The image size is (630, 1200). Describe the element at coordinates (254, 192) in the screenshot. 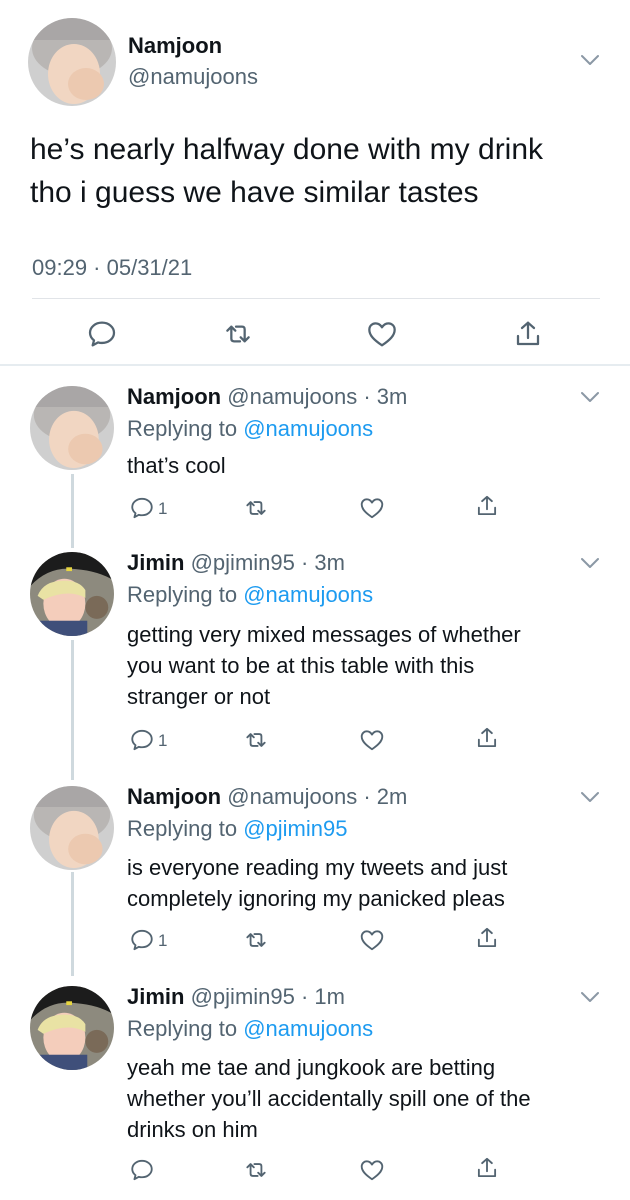

I see `tweet-text-line: tho i guess we have similar tastes` at that location.